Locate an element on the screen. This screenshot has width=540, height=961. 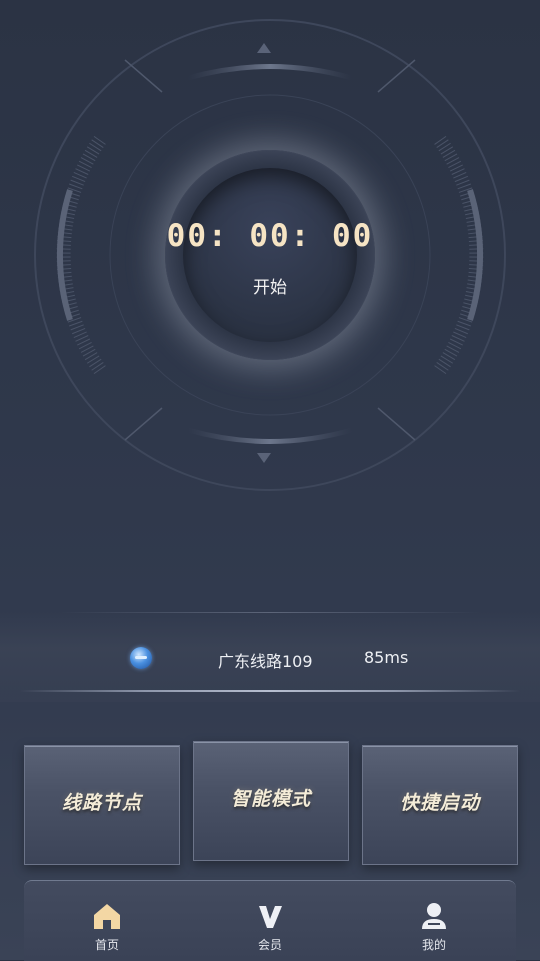
arrow-down-icon is located at coordinates (264, 458).